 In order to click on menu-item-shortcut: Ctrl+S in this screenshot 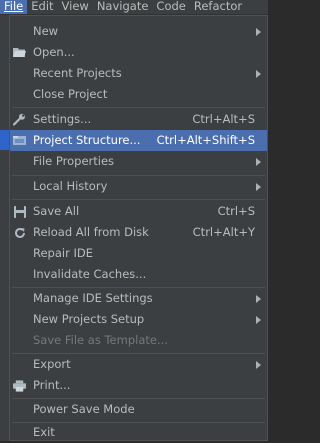, I will do `click(236, 211)`.